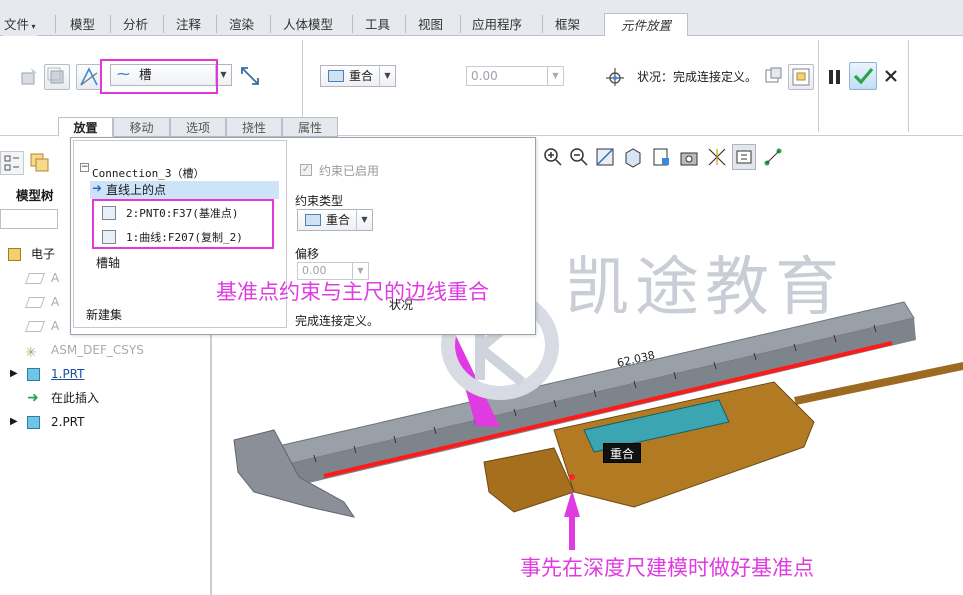 Image resolution: width=963 pixels, height=595 pixels. Describe the element at coordinates (12, 163) in the screenshot. I see `tree-view-icon` at that location.